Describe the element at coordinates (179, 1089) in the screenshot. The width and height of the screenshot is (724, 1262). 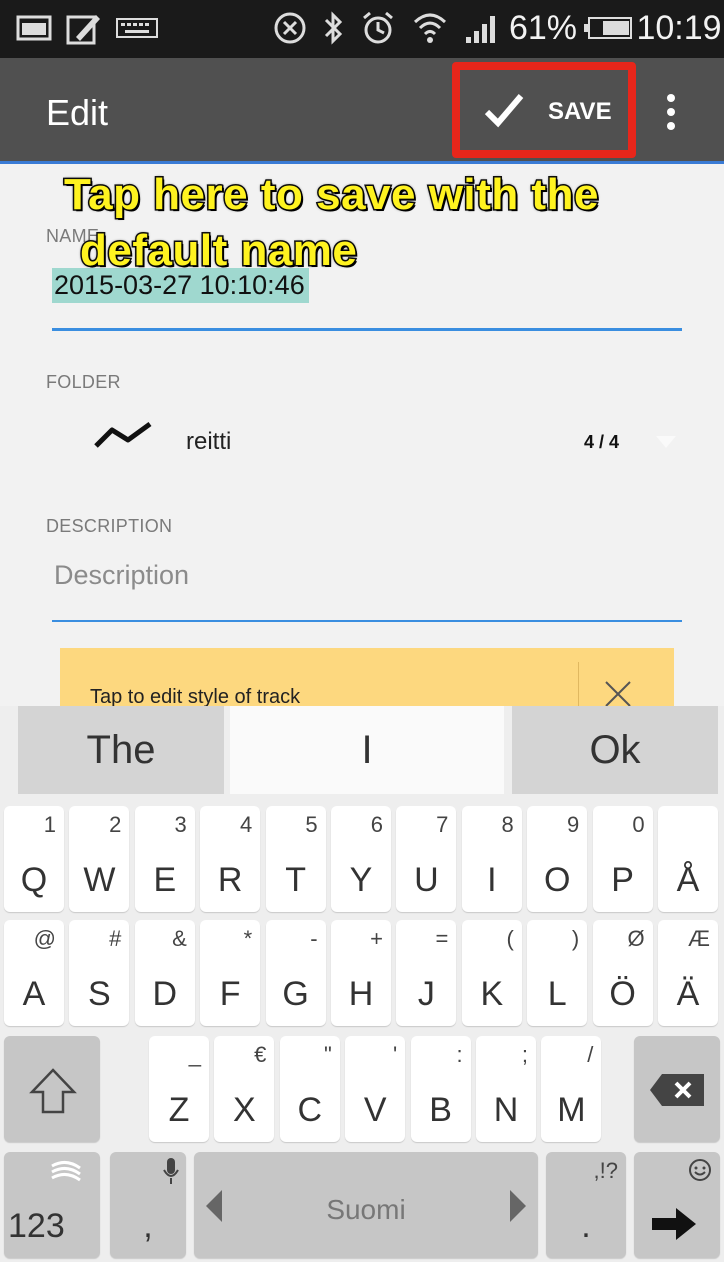
I see `key-z: _ Z` at that location.